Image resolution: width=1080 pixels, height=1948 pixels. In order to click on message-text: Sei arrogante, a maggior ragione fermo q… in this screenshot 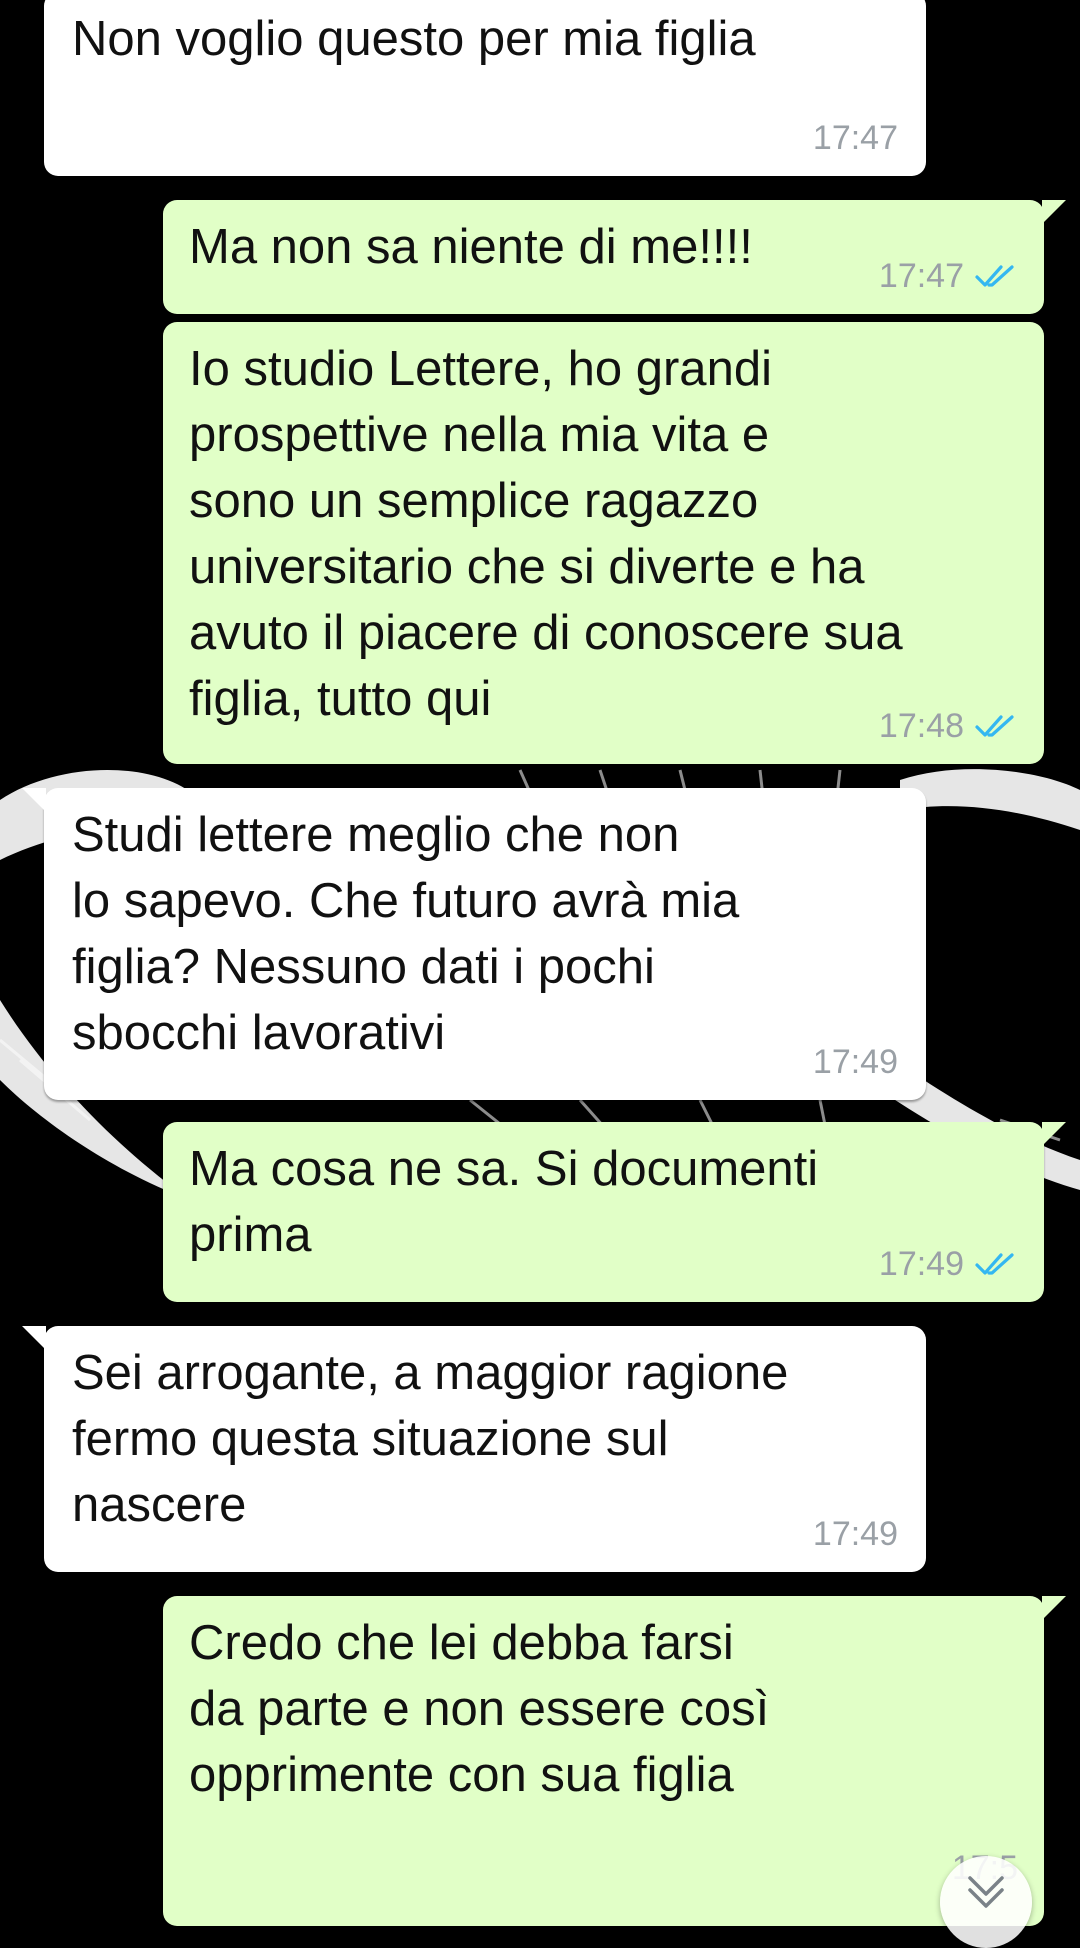, I will do `click(430, 1439)`.